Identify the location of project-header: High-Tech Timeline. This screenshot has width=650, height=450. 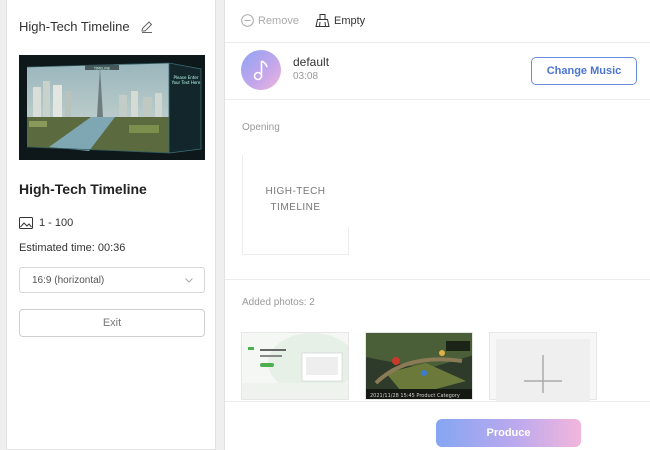
(86, 26).